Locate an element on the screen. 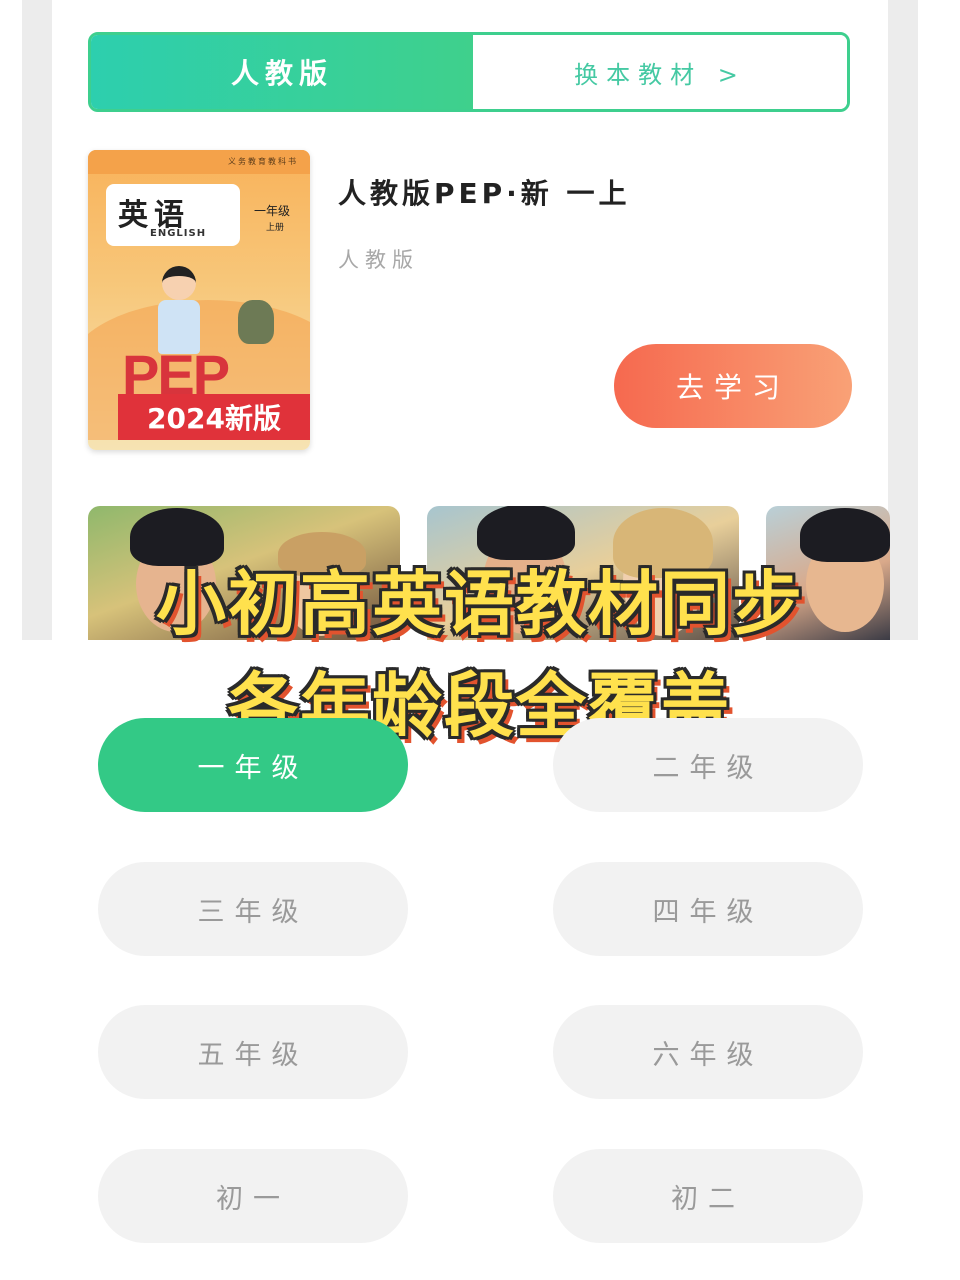 The width and height of the screenshot is (960, 1280). grade-button-2: 二年级 is located at coordinates (708, 765).